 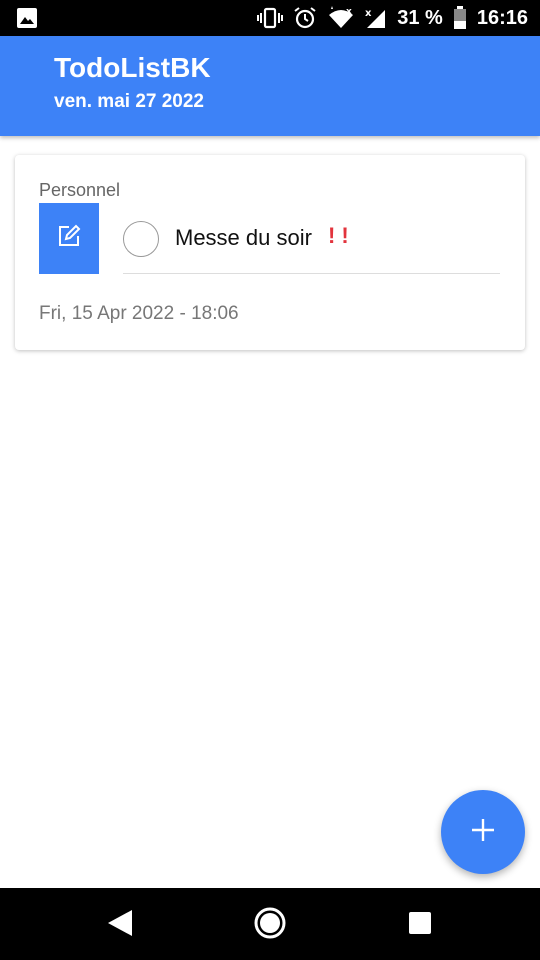 What do you see at coordinates (129, 101) in the screenshot?
I see `current-date: ven. mai 27 2022` at bounding box center [129, 101].